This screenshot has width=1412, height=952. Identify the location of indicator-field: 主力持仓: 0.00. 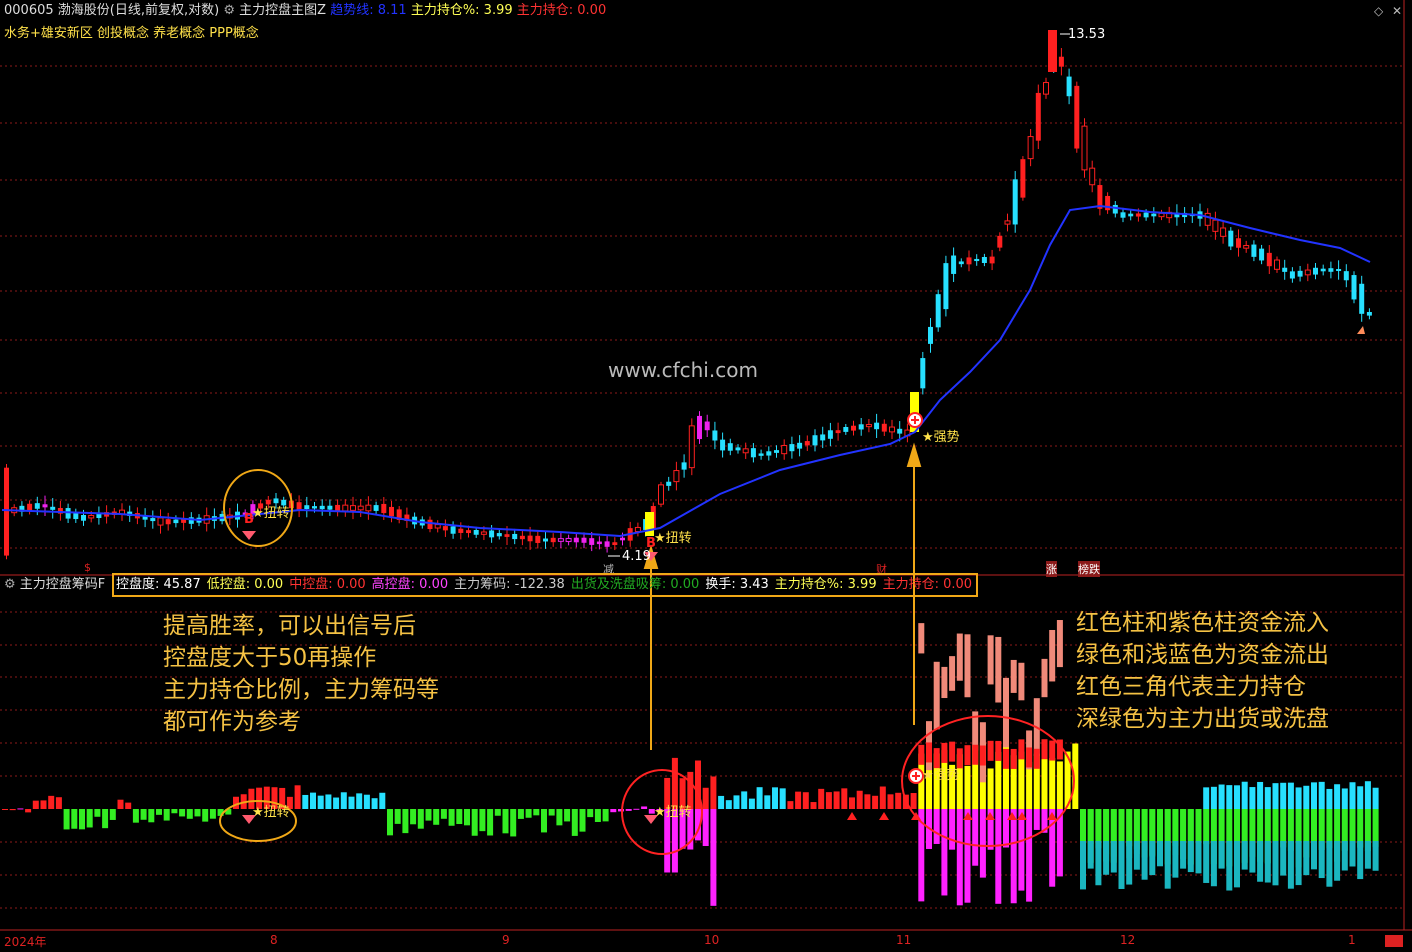
(927, 584).